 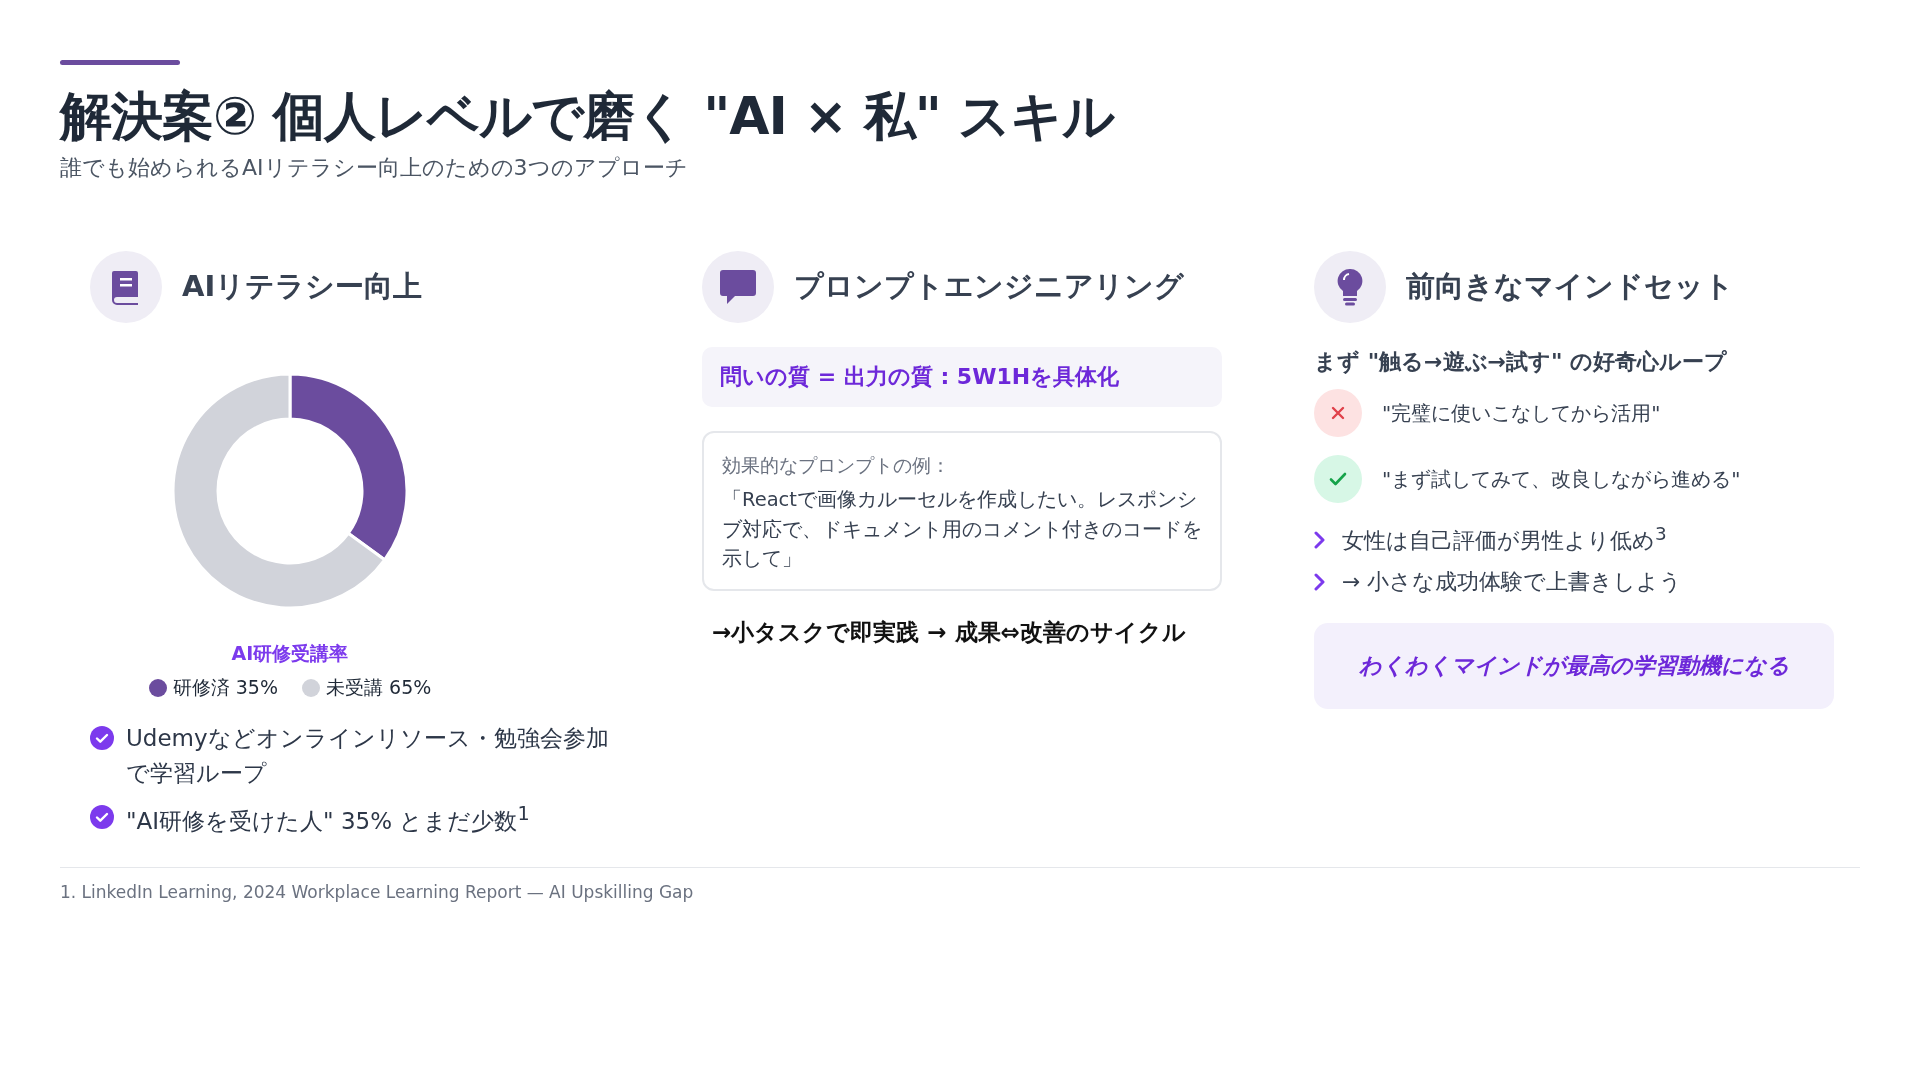 I want to click on example-prompt: 「Reactで画像カルーセルを作成したい。レスポンシブ対応で、ドキュメント用のコメント付きのコードを示して」, so click(x=962, y=529).